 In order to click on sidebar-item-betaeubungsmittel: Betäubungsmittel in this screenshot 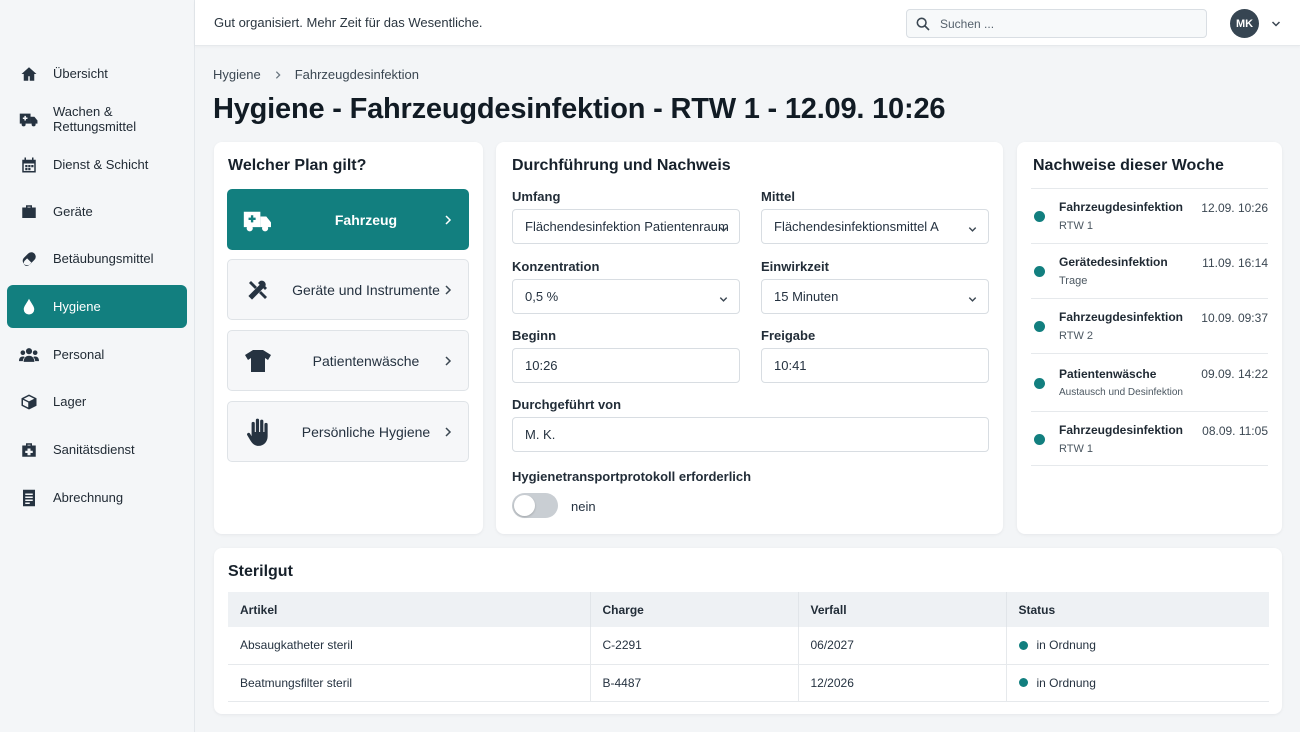, I will do `click(97, 258)`.